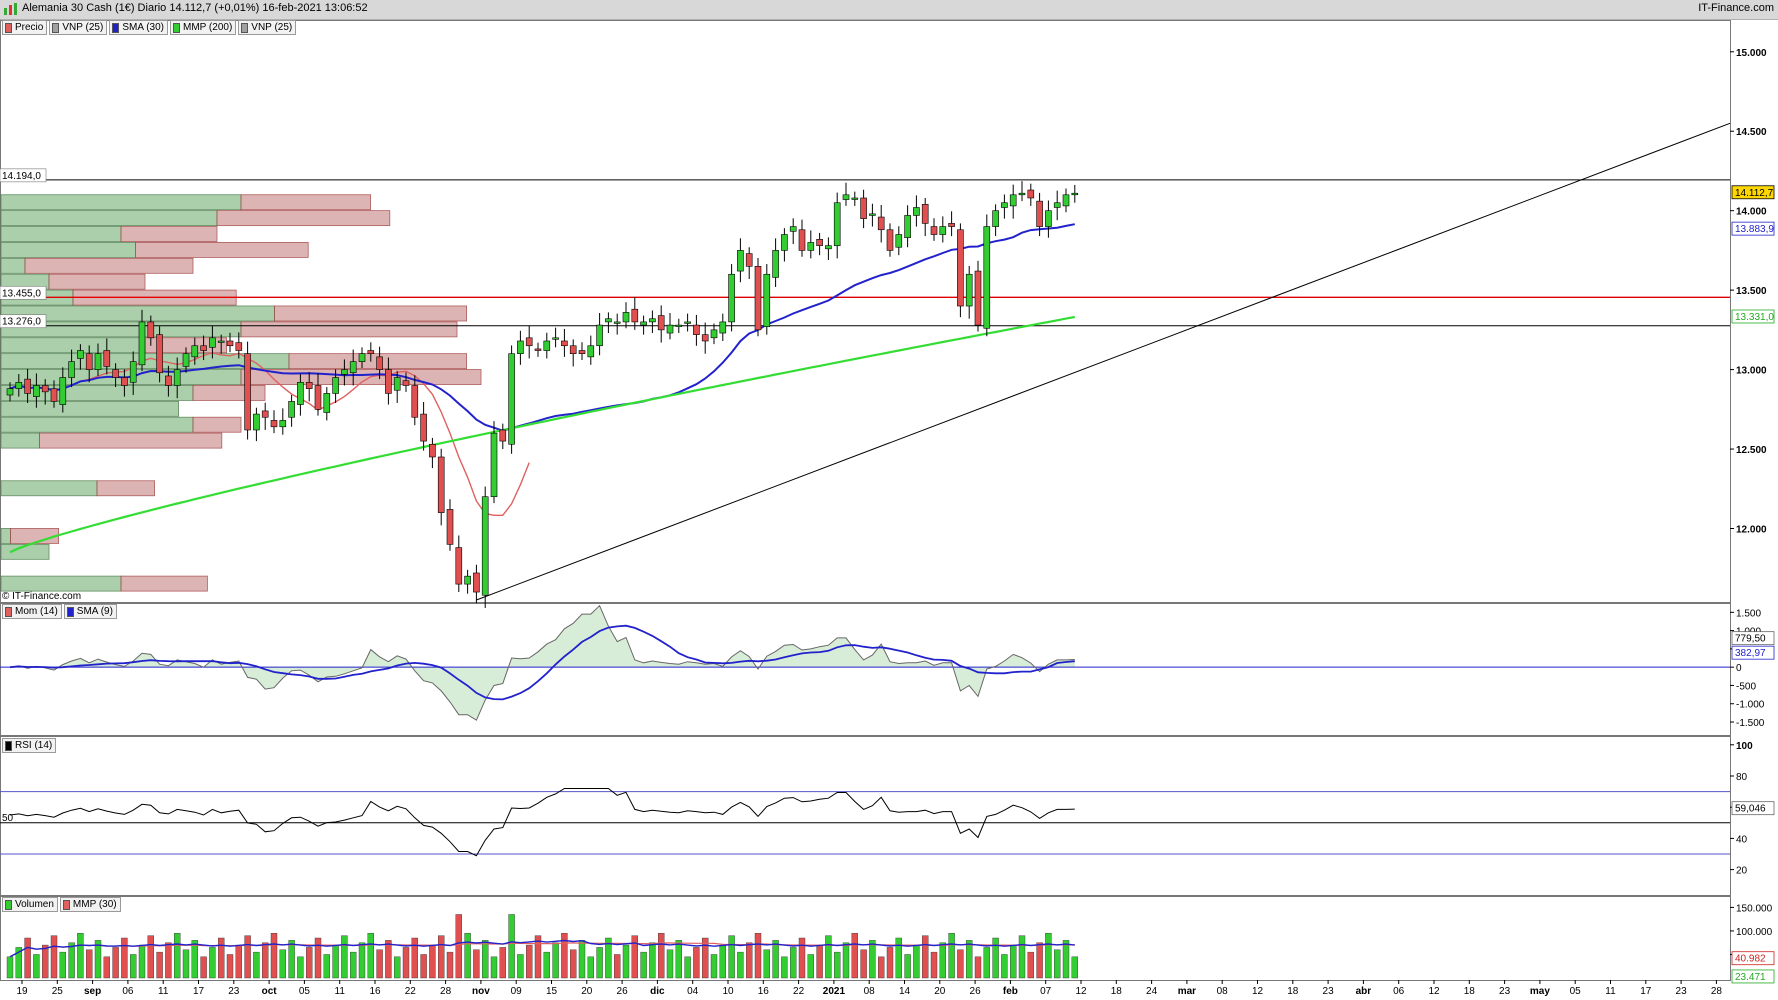 The width and height of the screenshot is (1778, 1000). I want to click on x-tick-label: 20, so click(587, 991).